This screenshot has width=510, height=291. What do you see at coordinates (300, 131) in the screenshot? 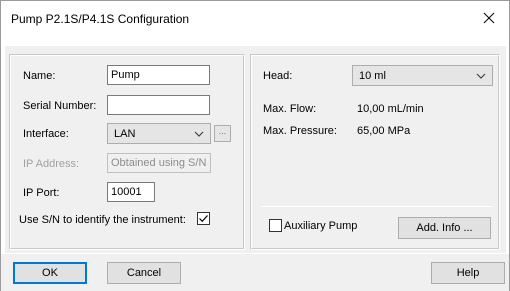
I see `max-pressure-label: Max. Pressure:` at bounding box center [300, 131].